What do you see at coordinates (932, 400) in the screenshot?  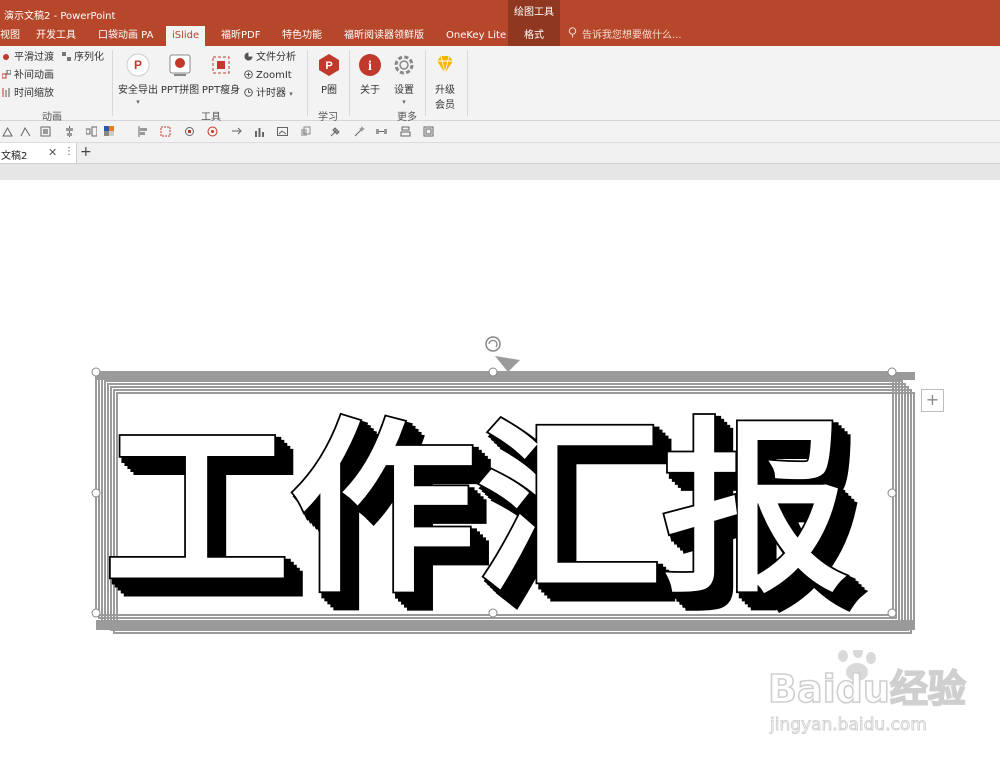 I see `add-element-button: +` at bounding box center [932, 400].